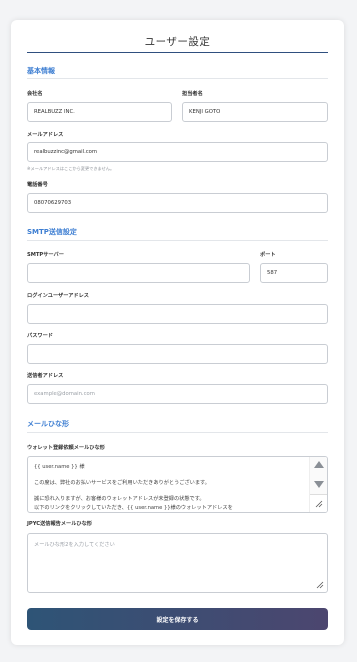  What do you see at coordinates (45, 135) in the screenshot?
I see `email-label: メールアドレス` at bounding box center [45, 135].